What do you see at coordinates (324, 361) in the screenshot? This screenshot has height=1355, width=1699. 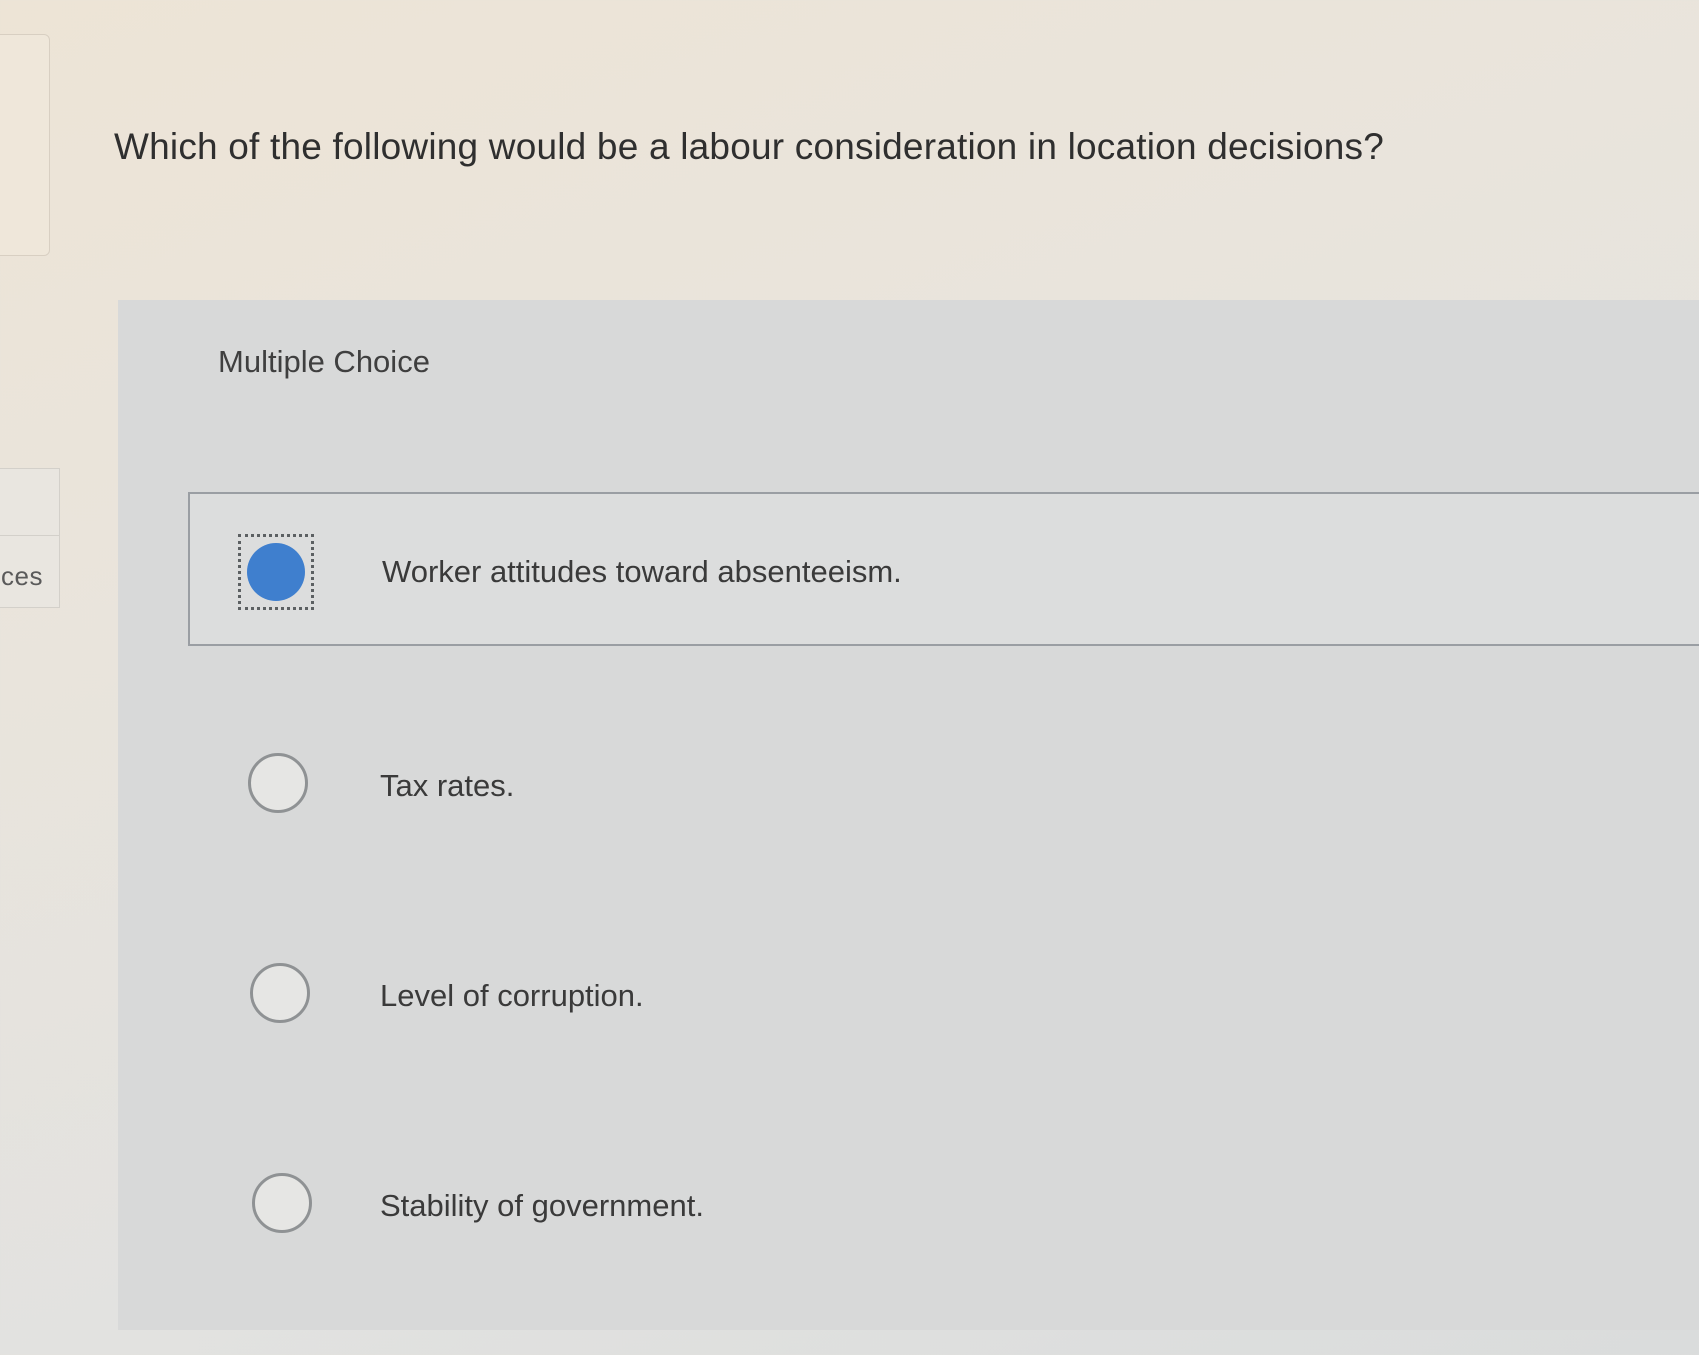 I see `question-type-label: Multiple Choice` at bounding box center [324, 361].